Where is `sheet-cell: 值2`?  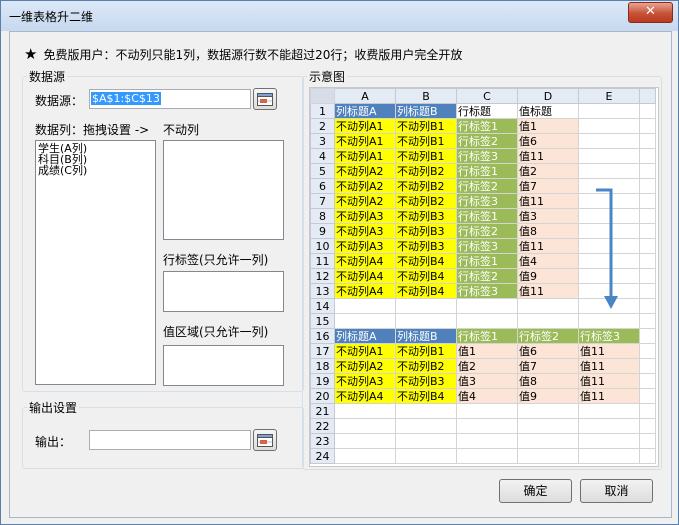 sheet-cell: 值2 is located at coordinates (548, 171).